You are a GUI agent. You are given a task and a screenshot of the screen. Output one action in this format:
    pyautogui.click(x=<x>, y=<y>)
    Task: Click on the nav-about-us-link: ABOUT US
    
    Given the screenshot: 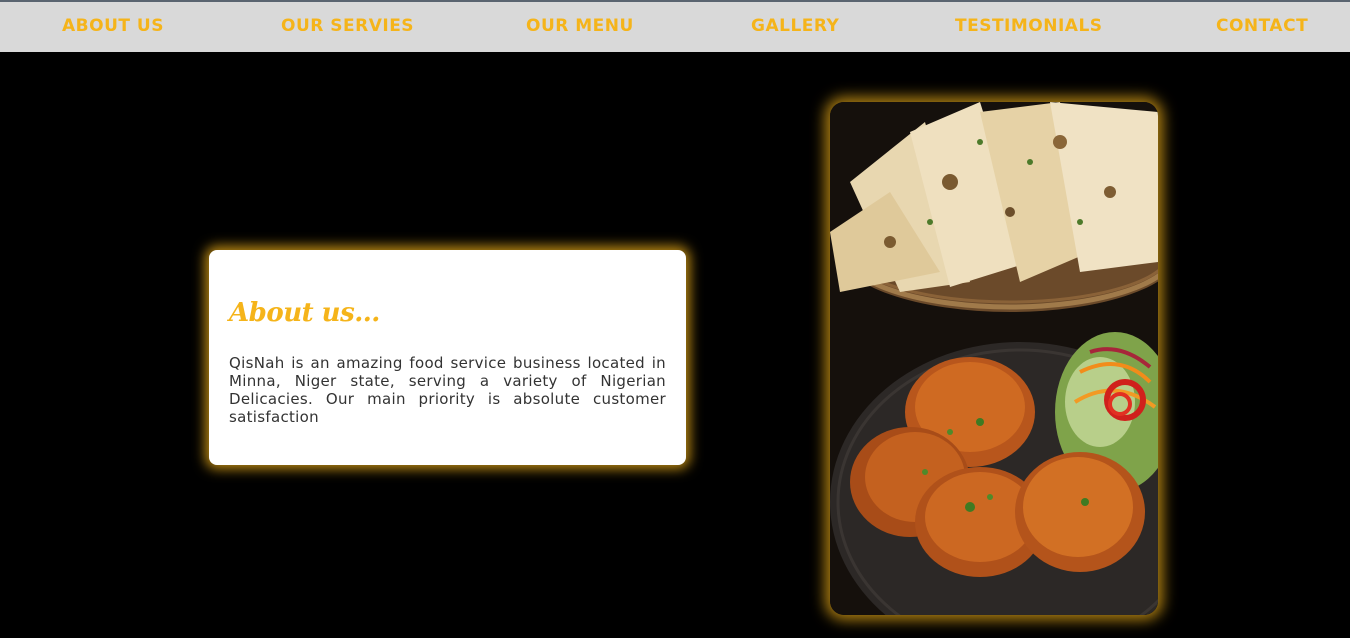 What is the action you would take?
    pyautogui.click(x=113, y=26)
    